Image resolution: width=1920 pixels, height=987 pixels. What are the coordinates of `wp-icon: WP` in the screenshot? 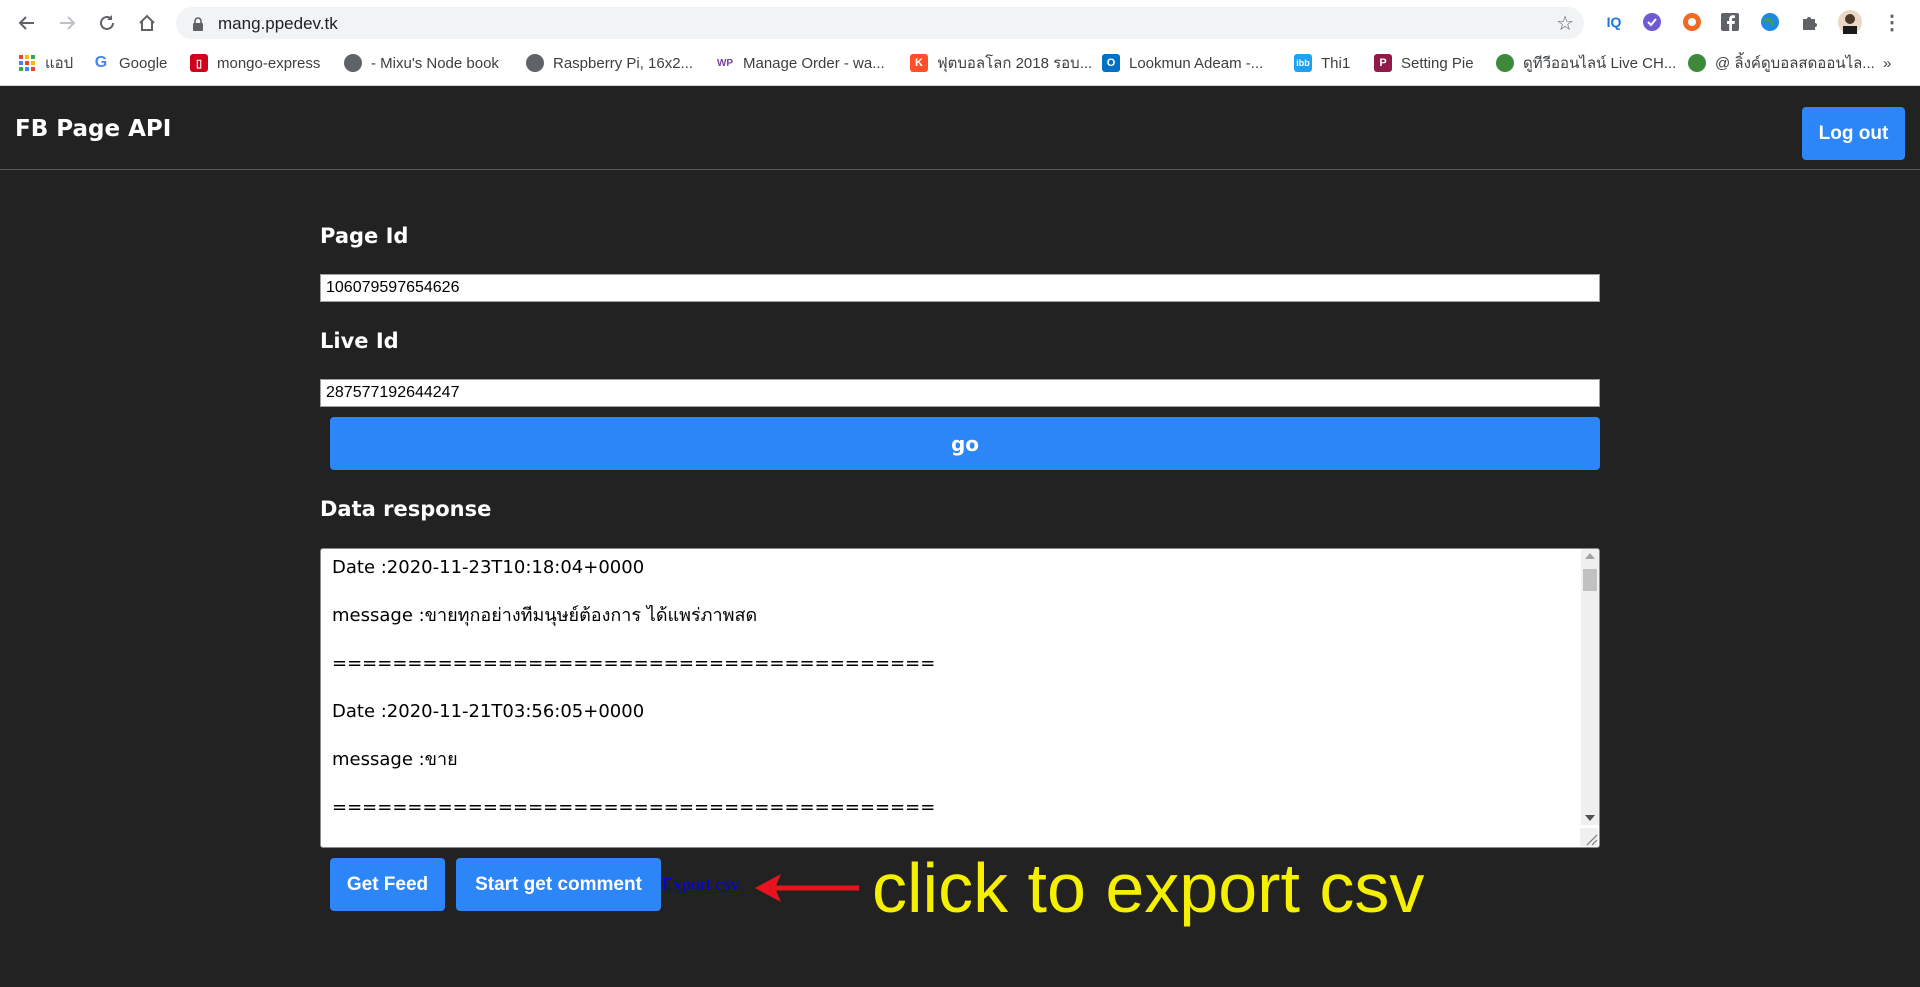 It's located at (725, 63).